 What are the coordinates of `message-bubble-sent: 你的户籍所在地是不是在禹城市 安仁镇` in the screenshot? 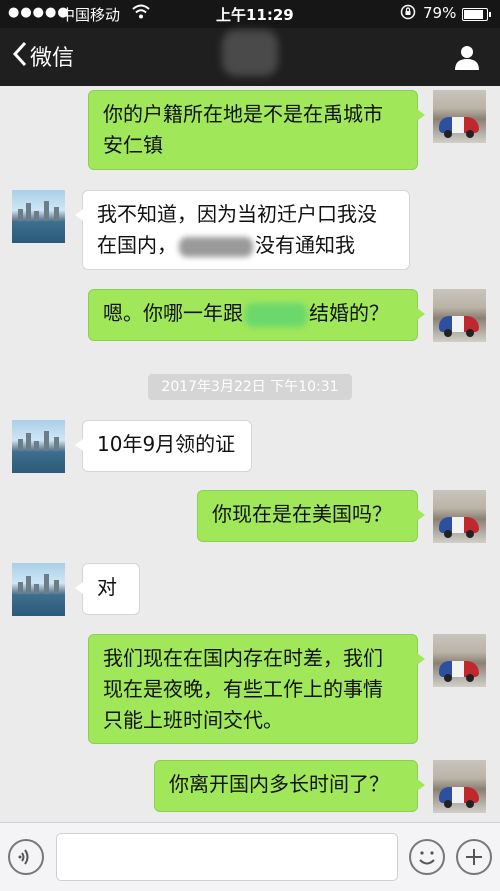 It's located at (256, 130).